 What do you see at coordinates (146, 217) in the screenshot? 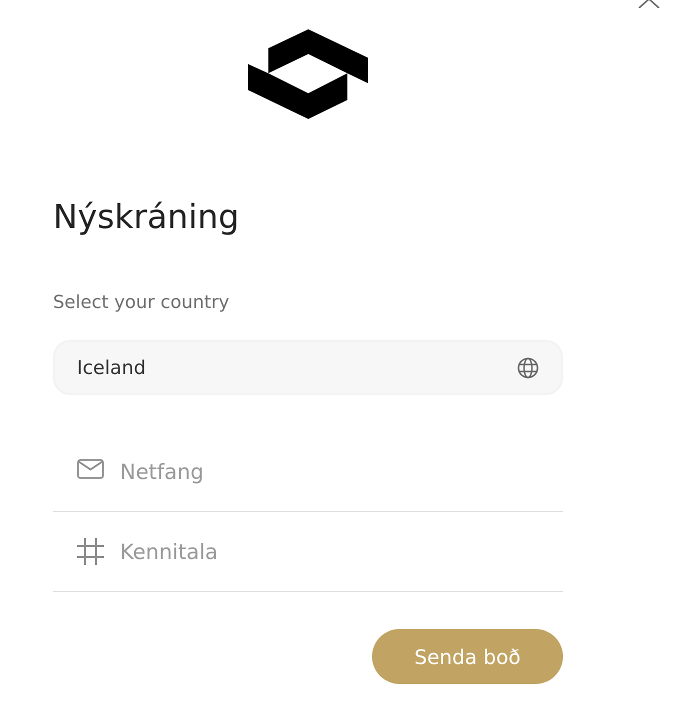
I see `page-title: Nýskráning` at bounding box center [146, 217].